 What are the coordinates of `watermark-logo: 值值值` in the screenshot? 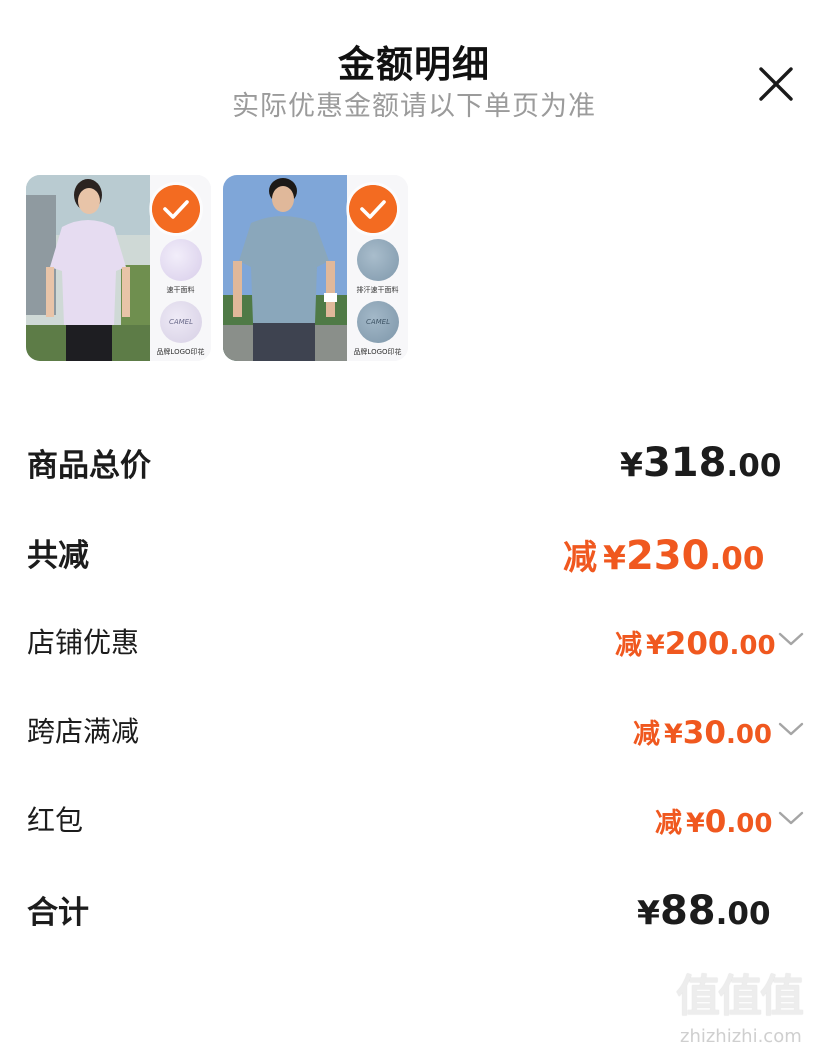 It's located at (740, 996).